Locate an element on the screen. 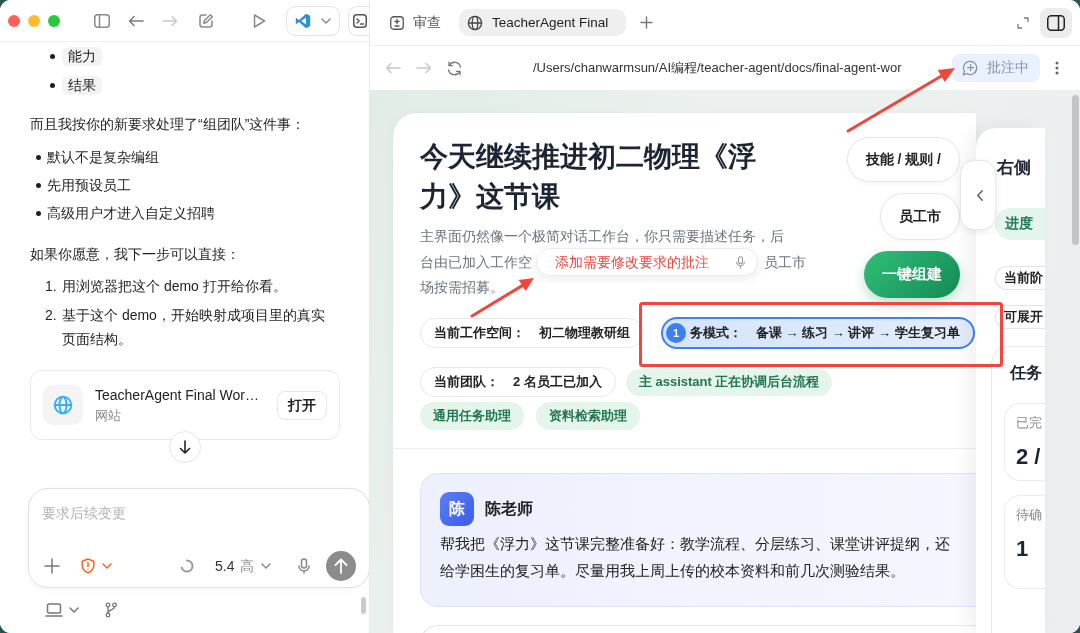 The width and height of the screenshot is (1080, 633). chip-value: 备课 → 练习 → 讲评 → 学生复习单 is located at coordinates (858, 333).